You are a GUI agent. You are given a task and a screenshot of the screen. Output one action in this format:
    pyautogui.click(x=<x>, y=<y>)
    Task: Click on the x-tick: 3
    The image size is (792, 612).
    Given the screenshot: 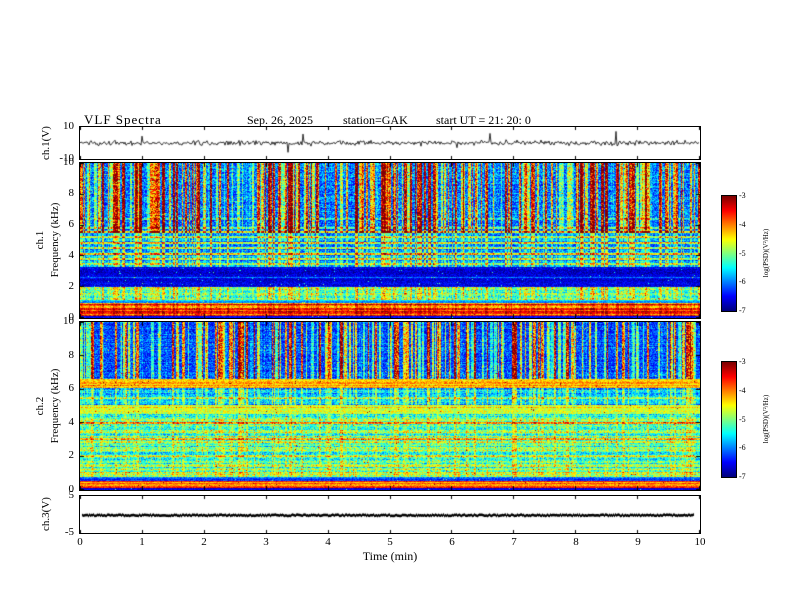 What is the action you would take?
    pyautogui.click(x=266, y=542)
    